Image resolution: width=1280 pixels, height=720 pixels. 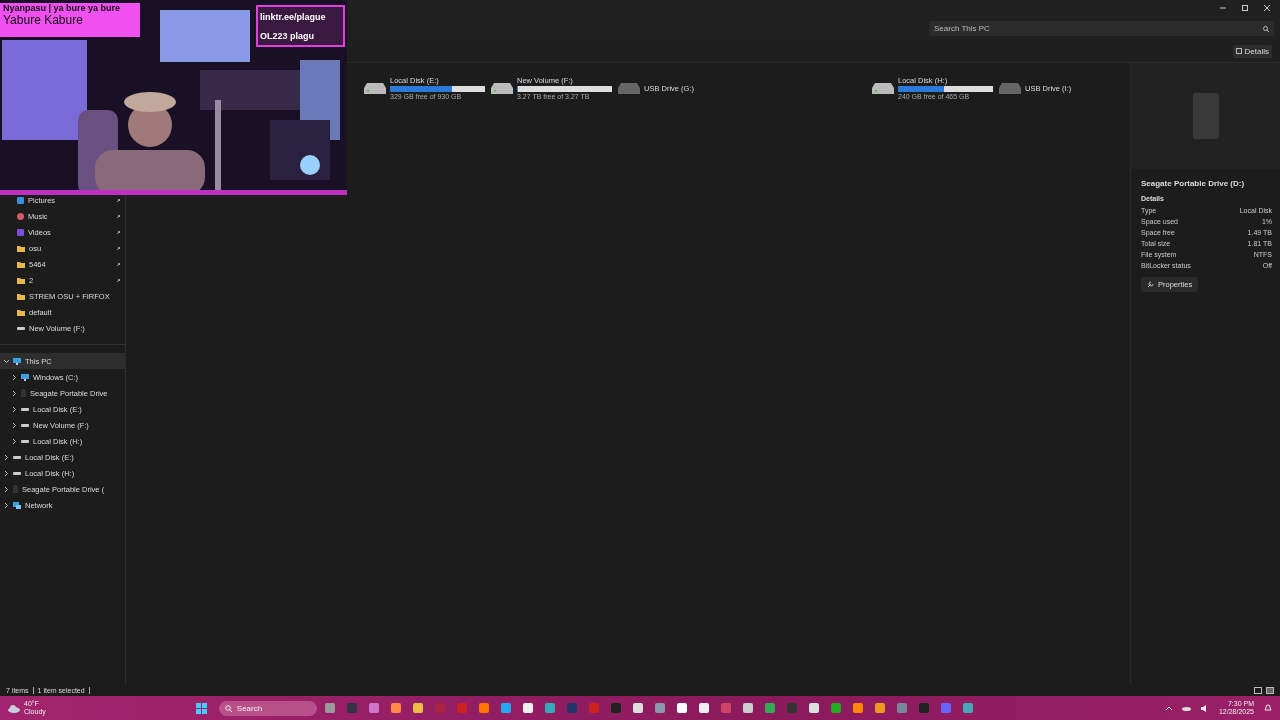 What do you see at coordinates (1267, 8) in the screenshot?
I see `close-icon` at bounding box center [1267, 8].